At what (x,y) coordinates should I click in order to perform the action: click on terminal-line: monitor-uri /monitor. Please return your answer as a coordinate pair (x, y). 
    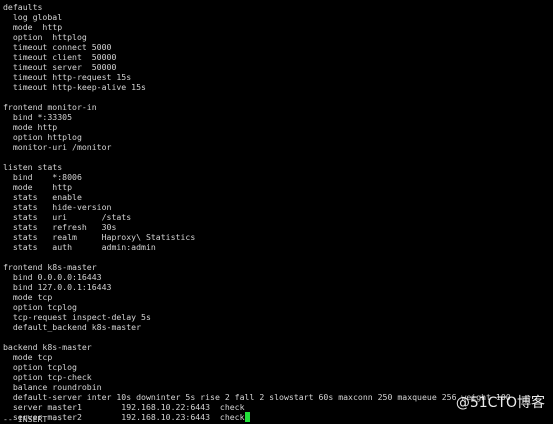
    Looking at the image, I should click on (57, 147).